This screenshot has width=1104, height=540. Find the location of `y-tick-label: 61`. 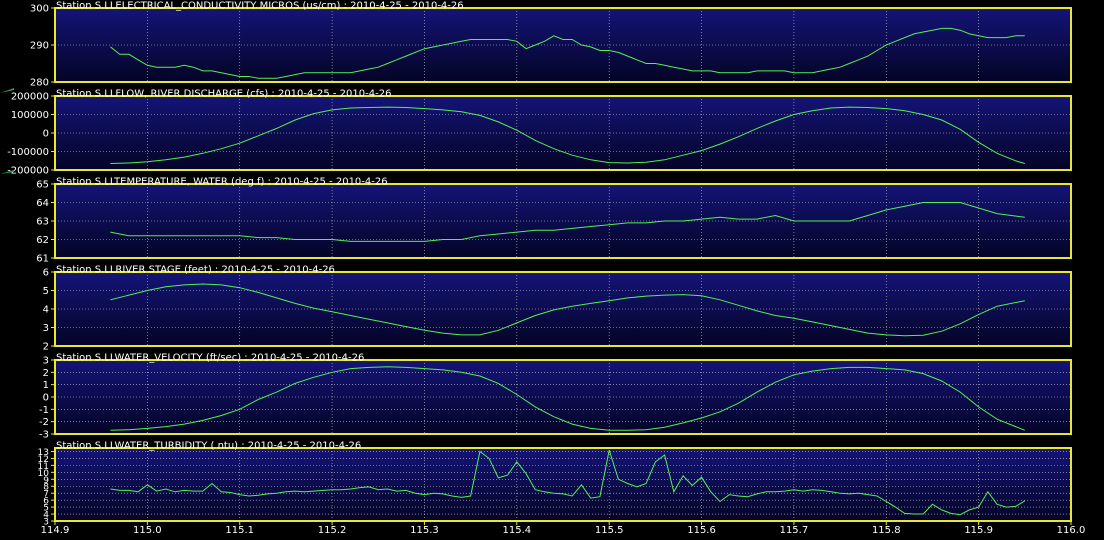

y-tick-label: 61 is located at coordinates (42, 259).